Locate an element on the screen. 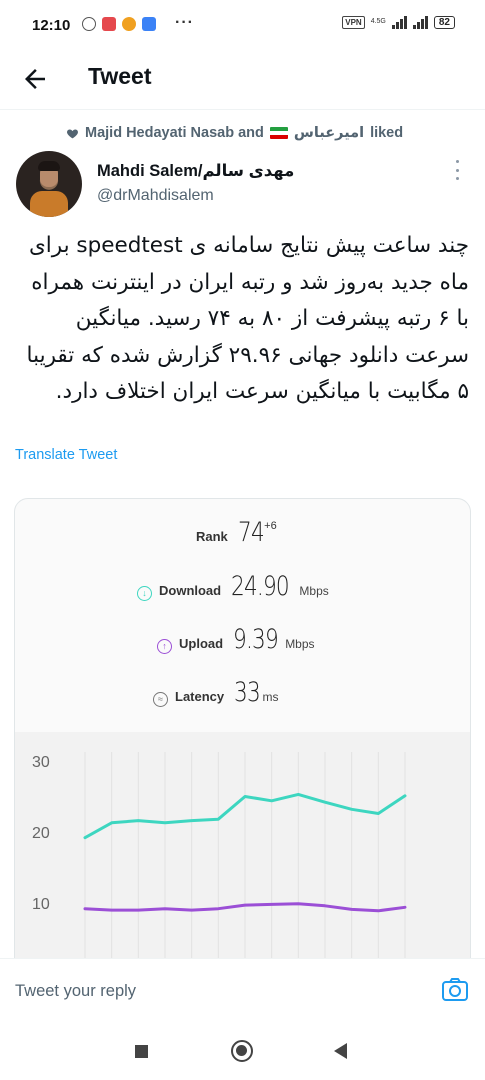  notification-icons is located at coordinates (119, 24).